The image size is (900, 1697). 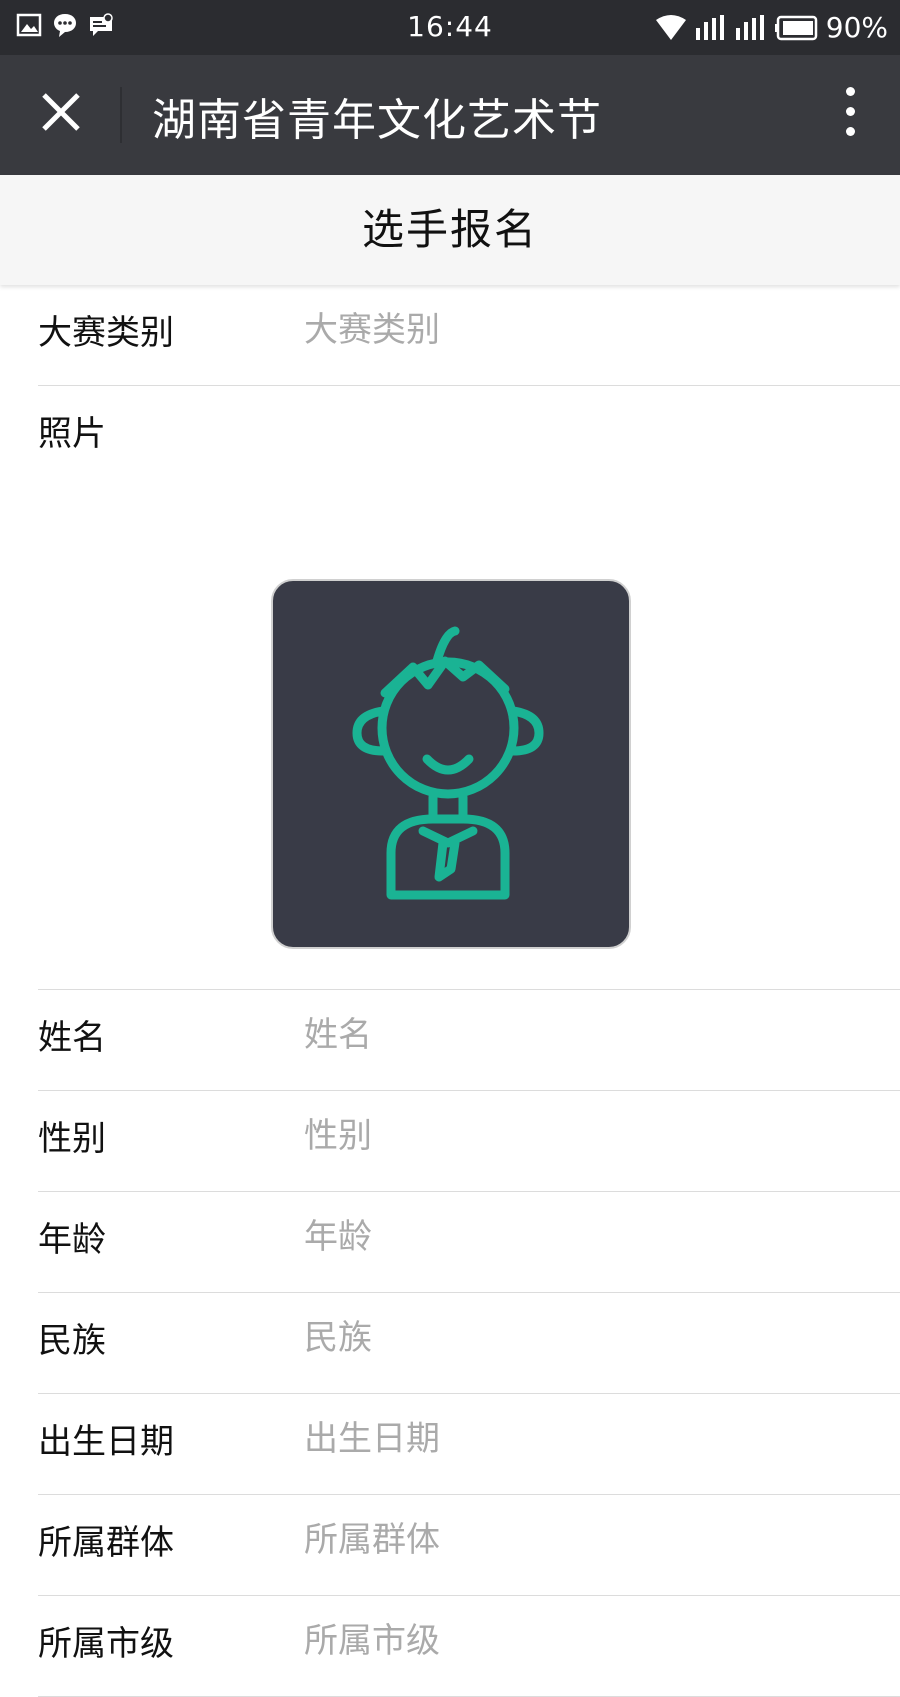 What do you see at coordinates (106, 1442) in the screenshot?
I see `birth-date-label: 出生日期` at bounding box center [106, 1442].